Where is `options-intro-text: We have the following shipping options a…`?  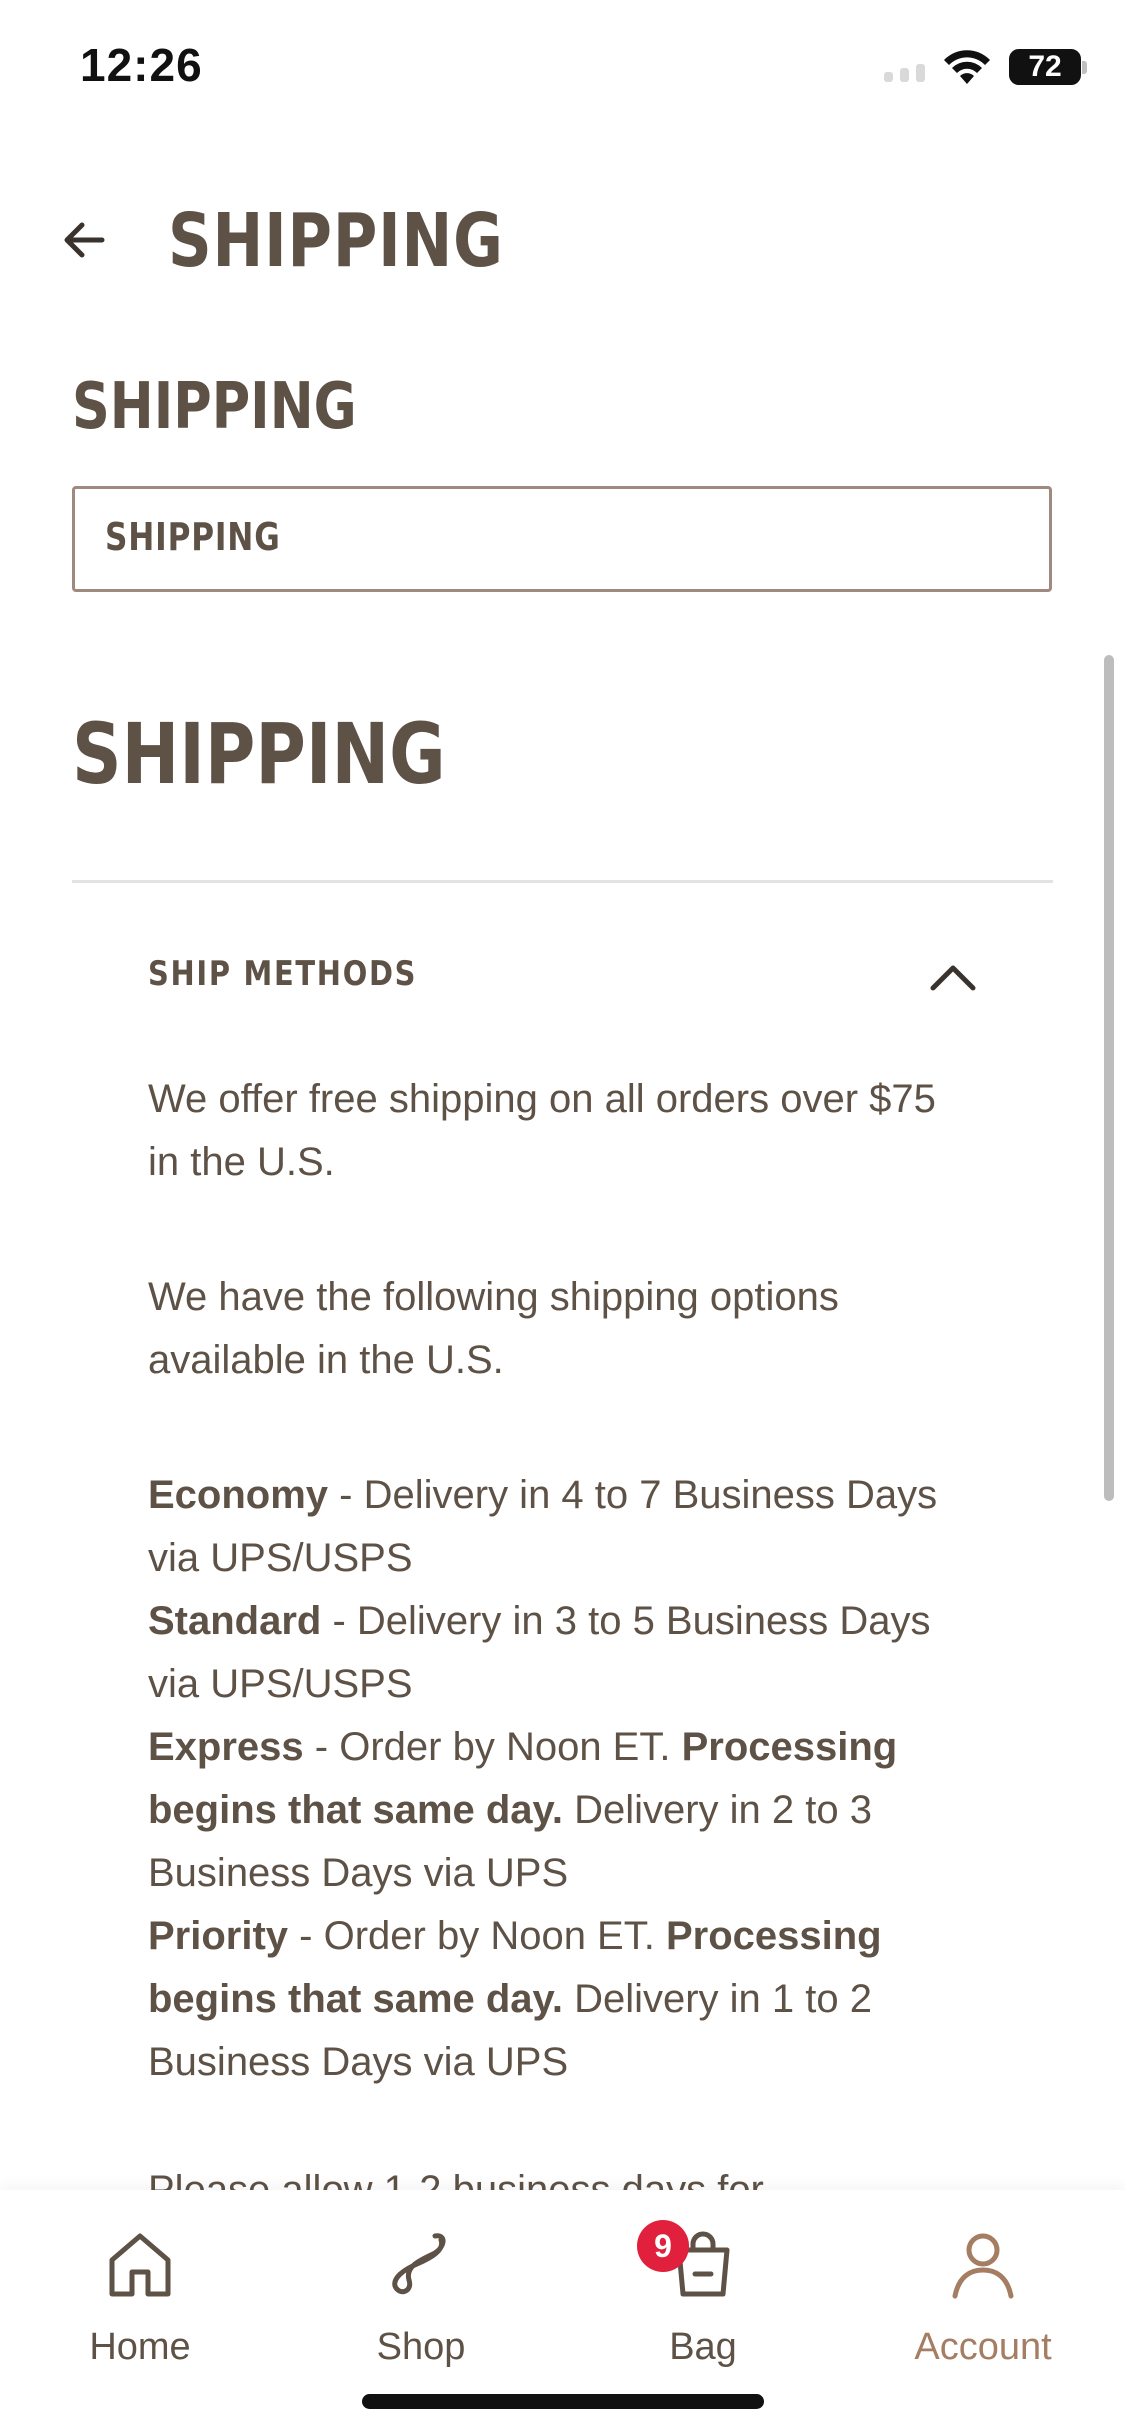 options-intro-text: We have the following shipping options a… is located at coordinates (493, 1328).